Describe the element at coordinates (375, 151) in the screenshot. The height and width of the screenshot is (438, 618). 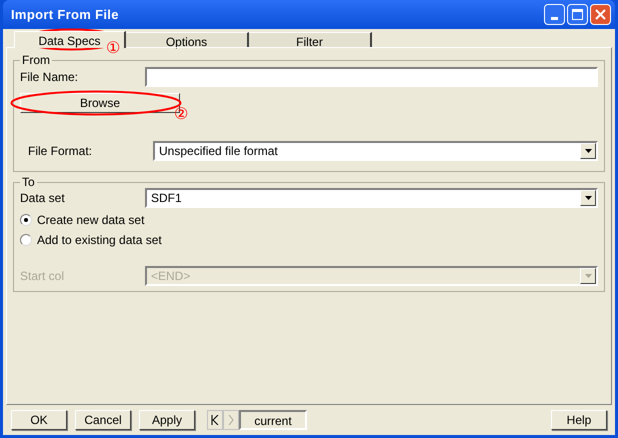
I see `file-format-dropdown: Unspecified file format` at that location.